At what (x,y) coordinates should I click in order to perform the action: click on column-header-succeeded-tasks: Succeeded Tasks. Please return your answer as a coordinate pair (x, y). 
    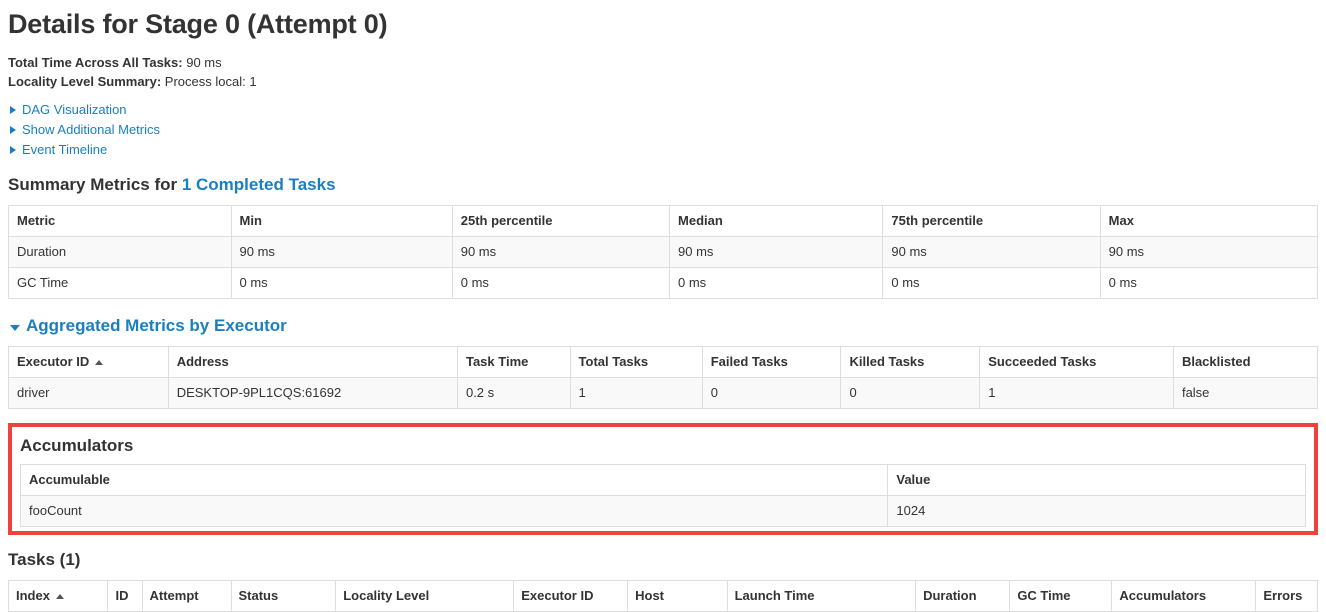
    Looking at the image, I should click on (1076, 362).